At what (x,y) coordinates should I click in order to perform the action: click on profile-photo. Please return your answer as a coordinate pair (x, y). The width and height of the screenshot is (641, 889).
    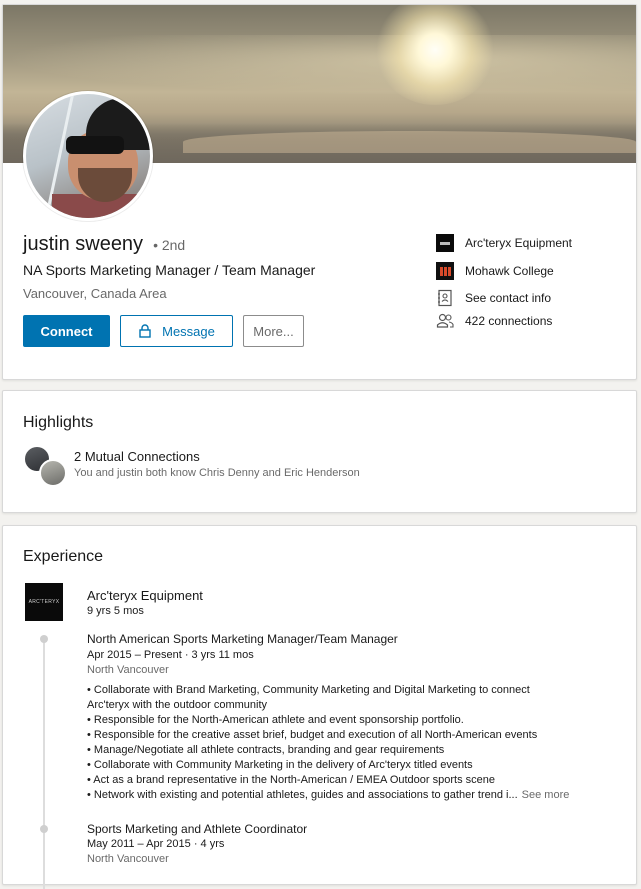
    Looking at the image, I should click on (88, 156).